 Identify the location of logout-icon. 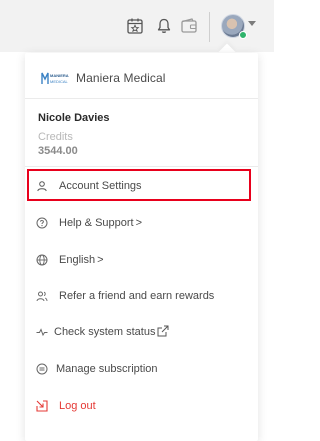
(42, 406).